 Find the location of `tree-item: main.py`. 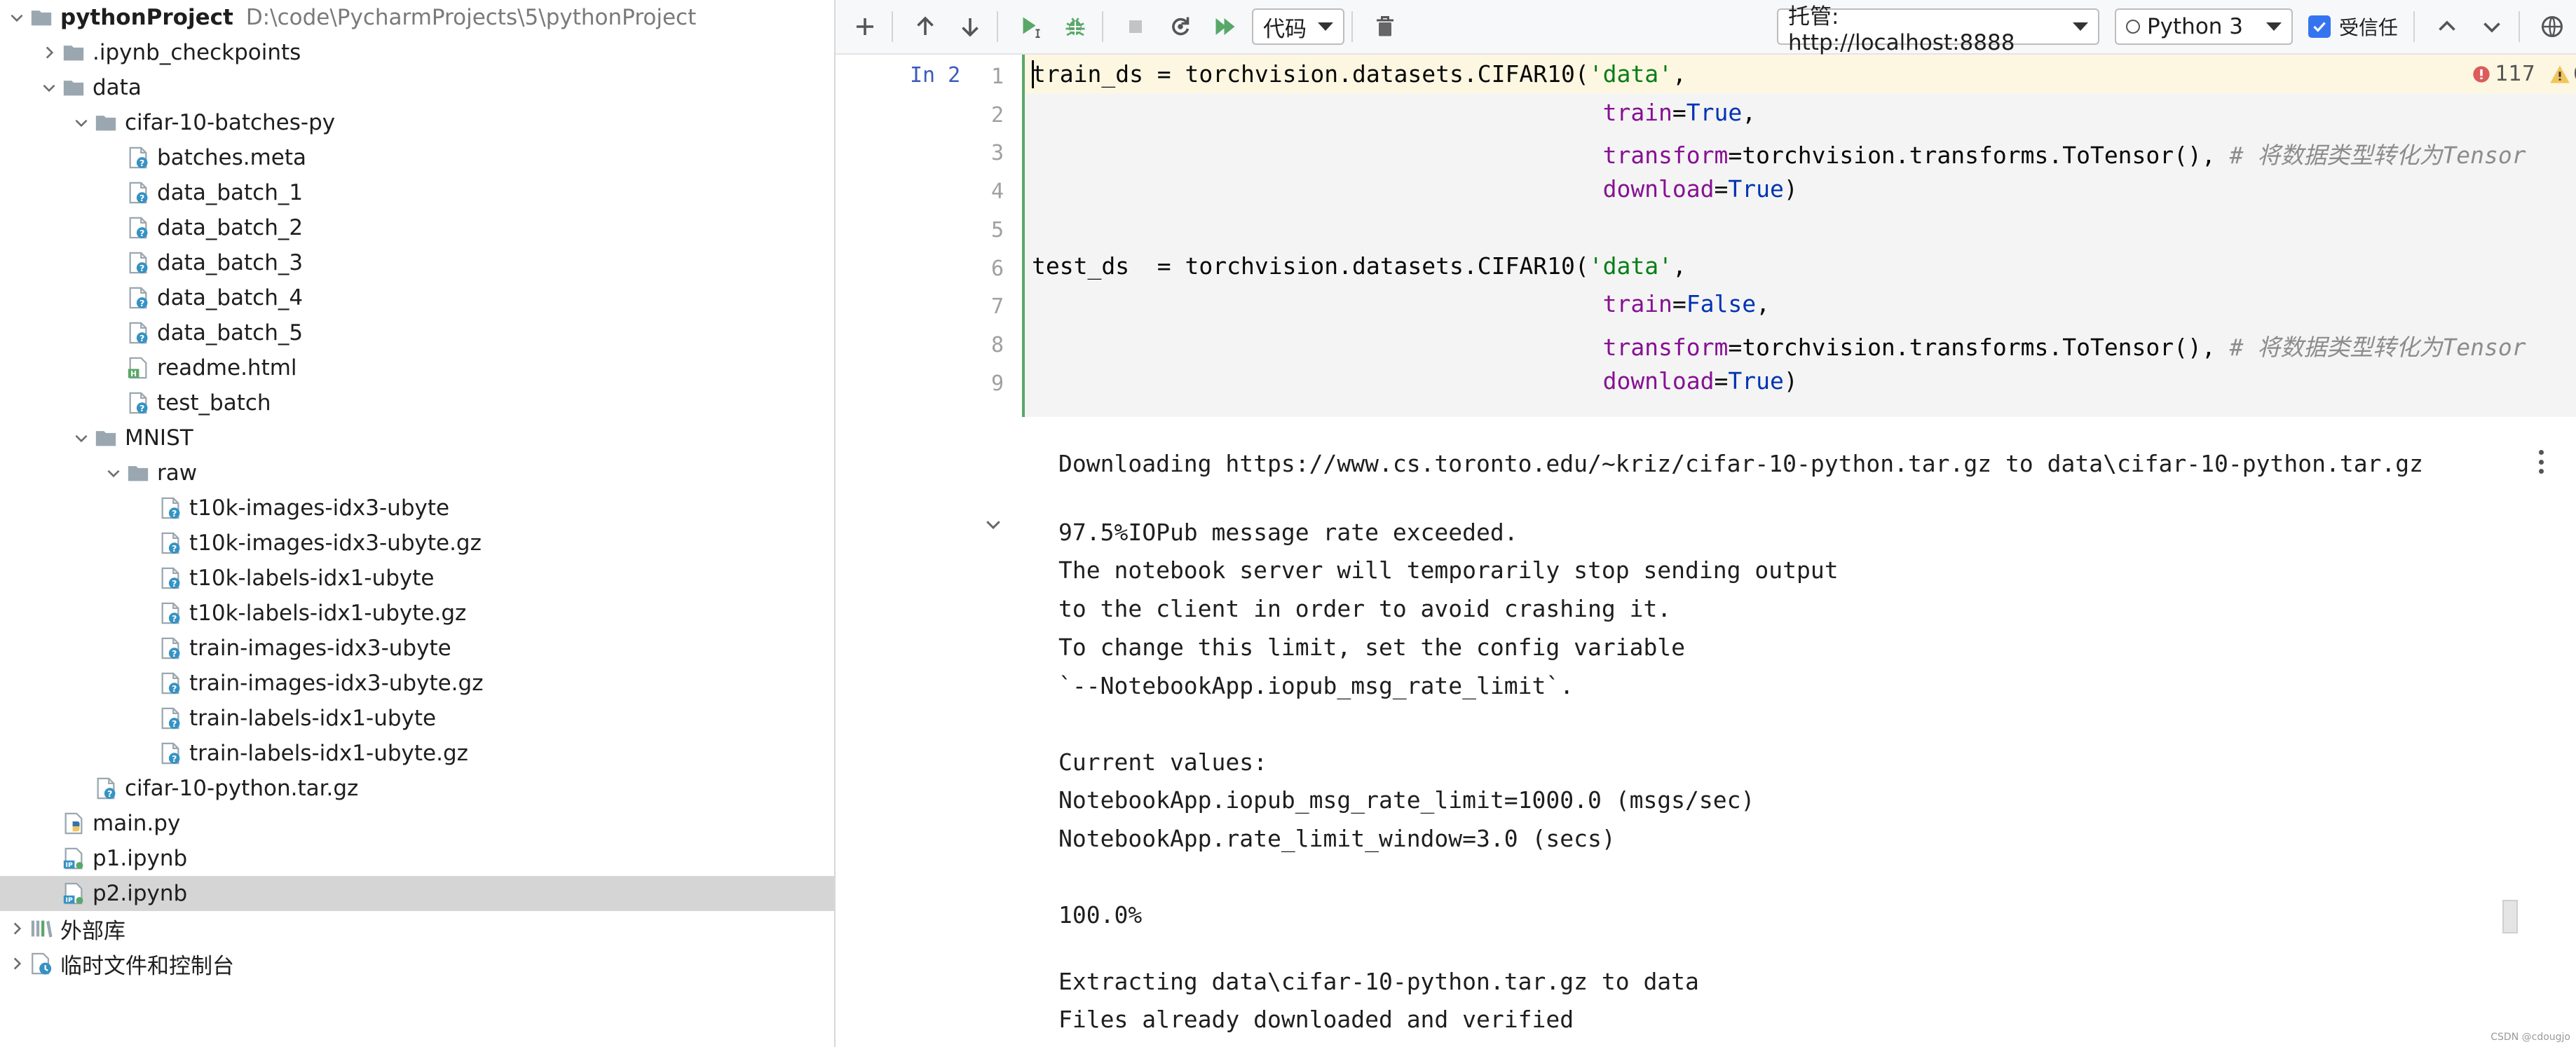

tree-item: main.py is located at coordinates (417, 824).